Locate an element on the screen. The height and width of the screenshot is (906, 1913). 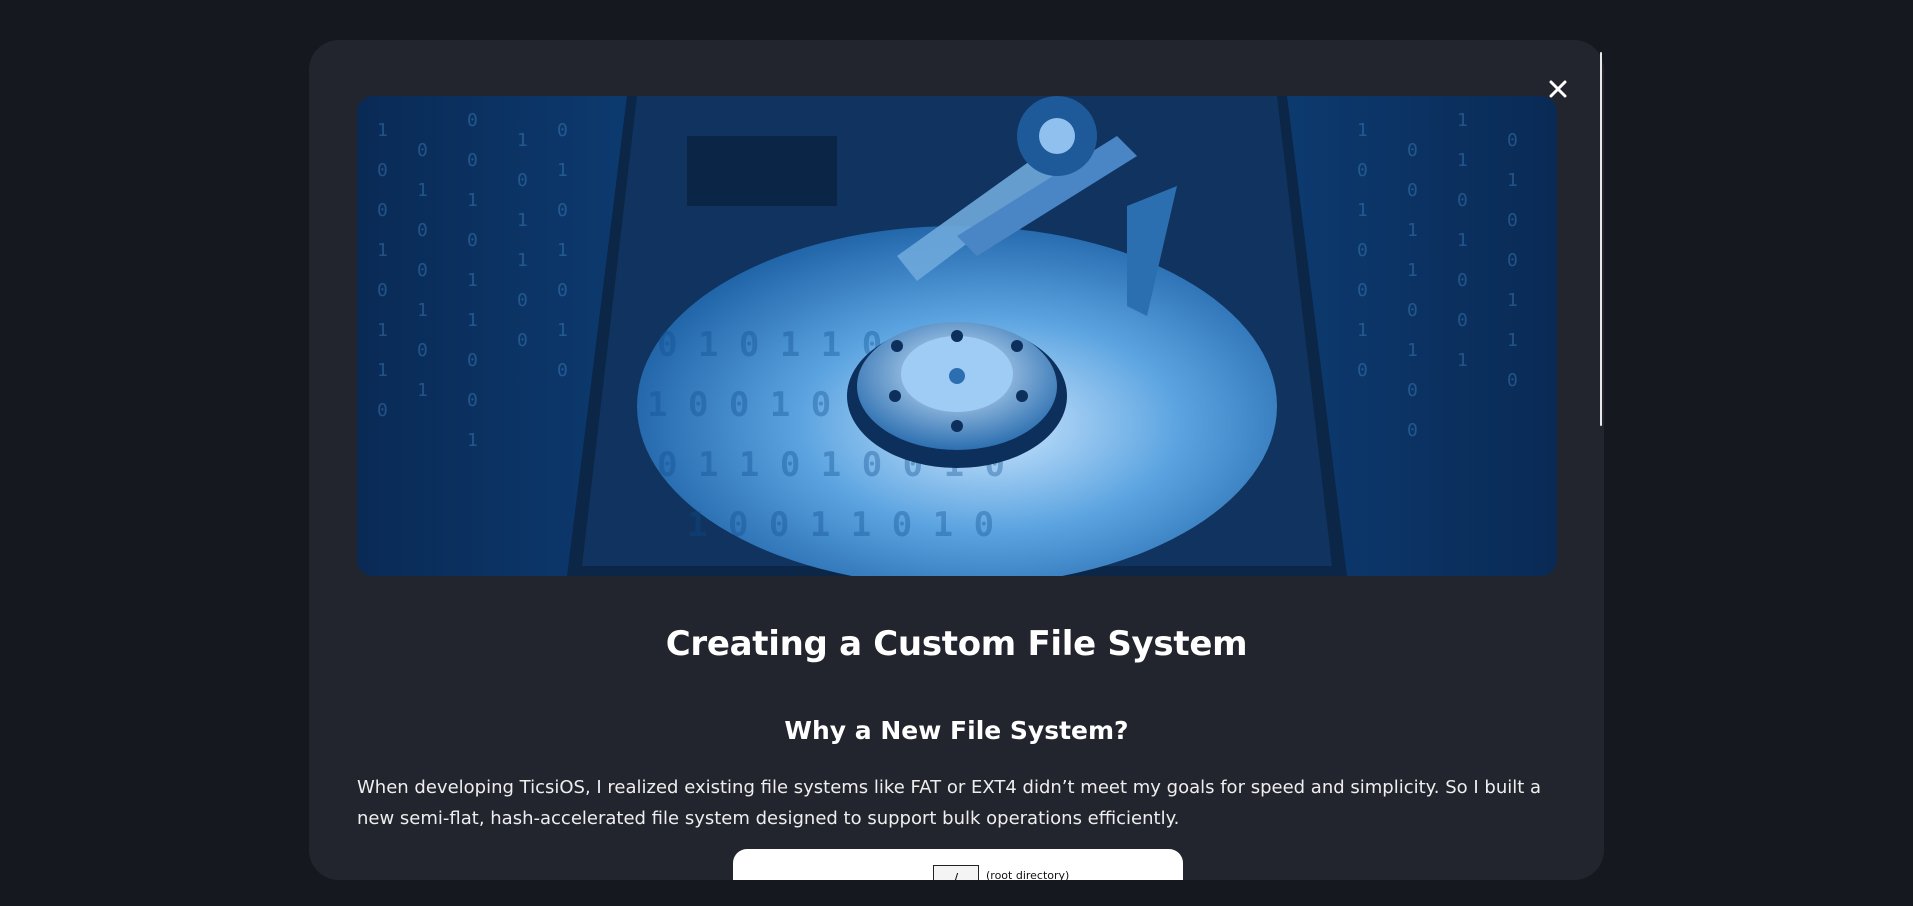
file-system-diagram: / (root directory) is located at coordinates (958, 864).